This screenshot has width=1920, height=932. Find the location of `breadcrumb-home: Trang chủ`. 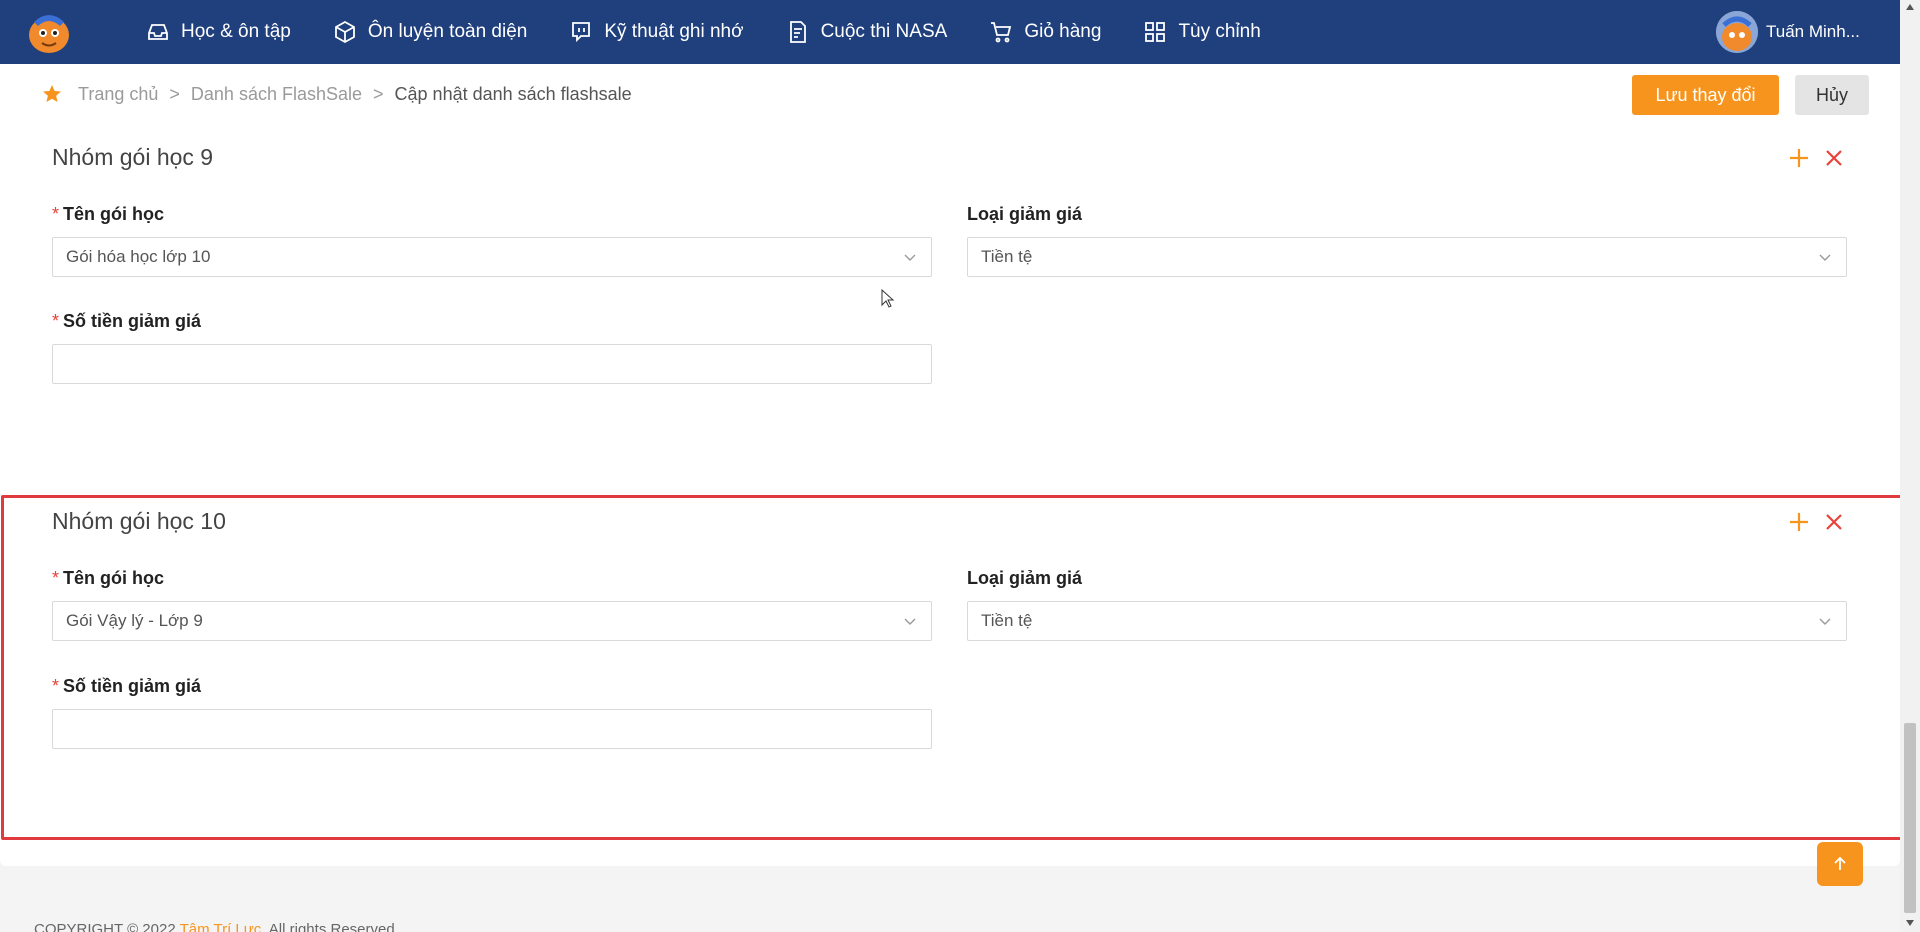

breadcrumb-home: Trang chủ is located at coordinates (118, 94).